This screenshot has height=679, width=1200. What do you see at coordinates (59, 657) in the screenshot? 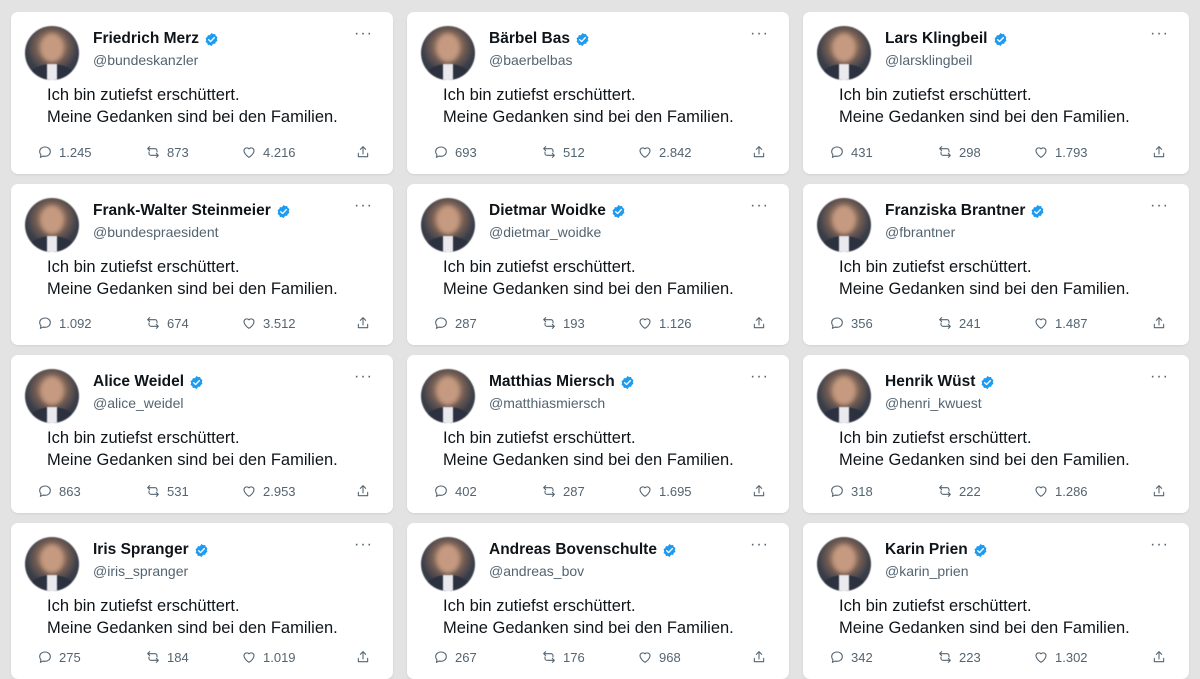
I see `reply-button: 275` at bounding box center [59, 657].